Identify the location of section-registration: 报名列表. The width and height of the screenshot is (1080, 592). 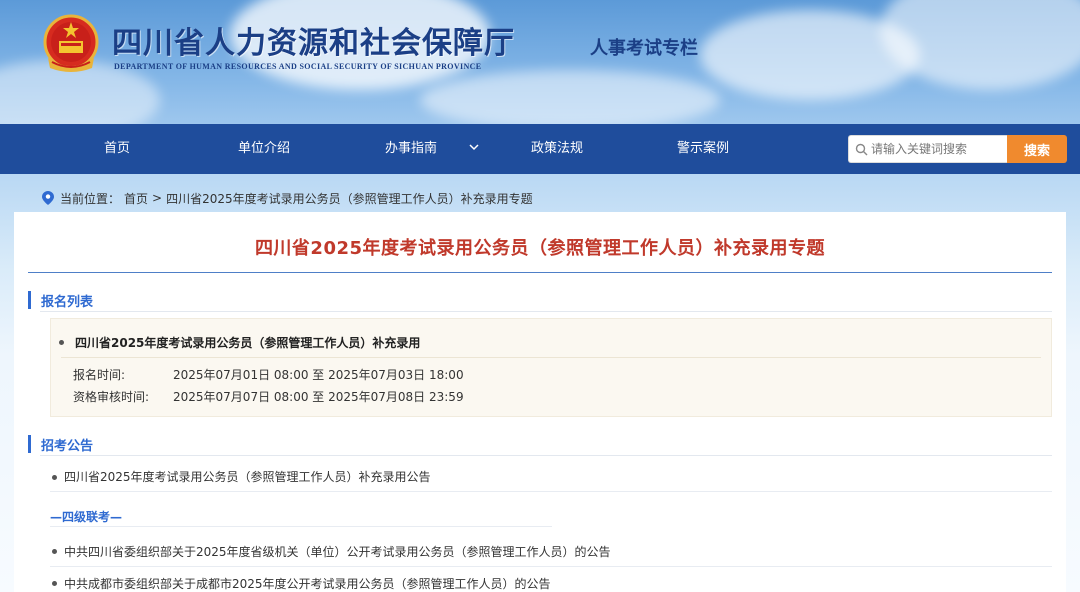
(60, 300).